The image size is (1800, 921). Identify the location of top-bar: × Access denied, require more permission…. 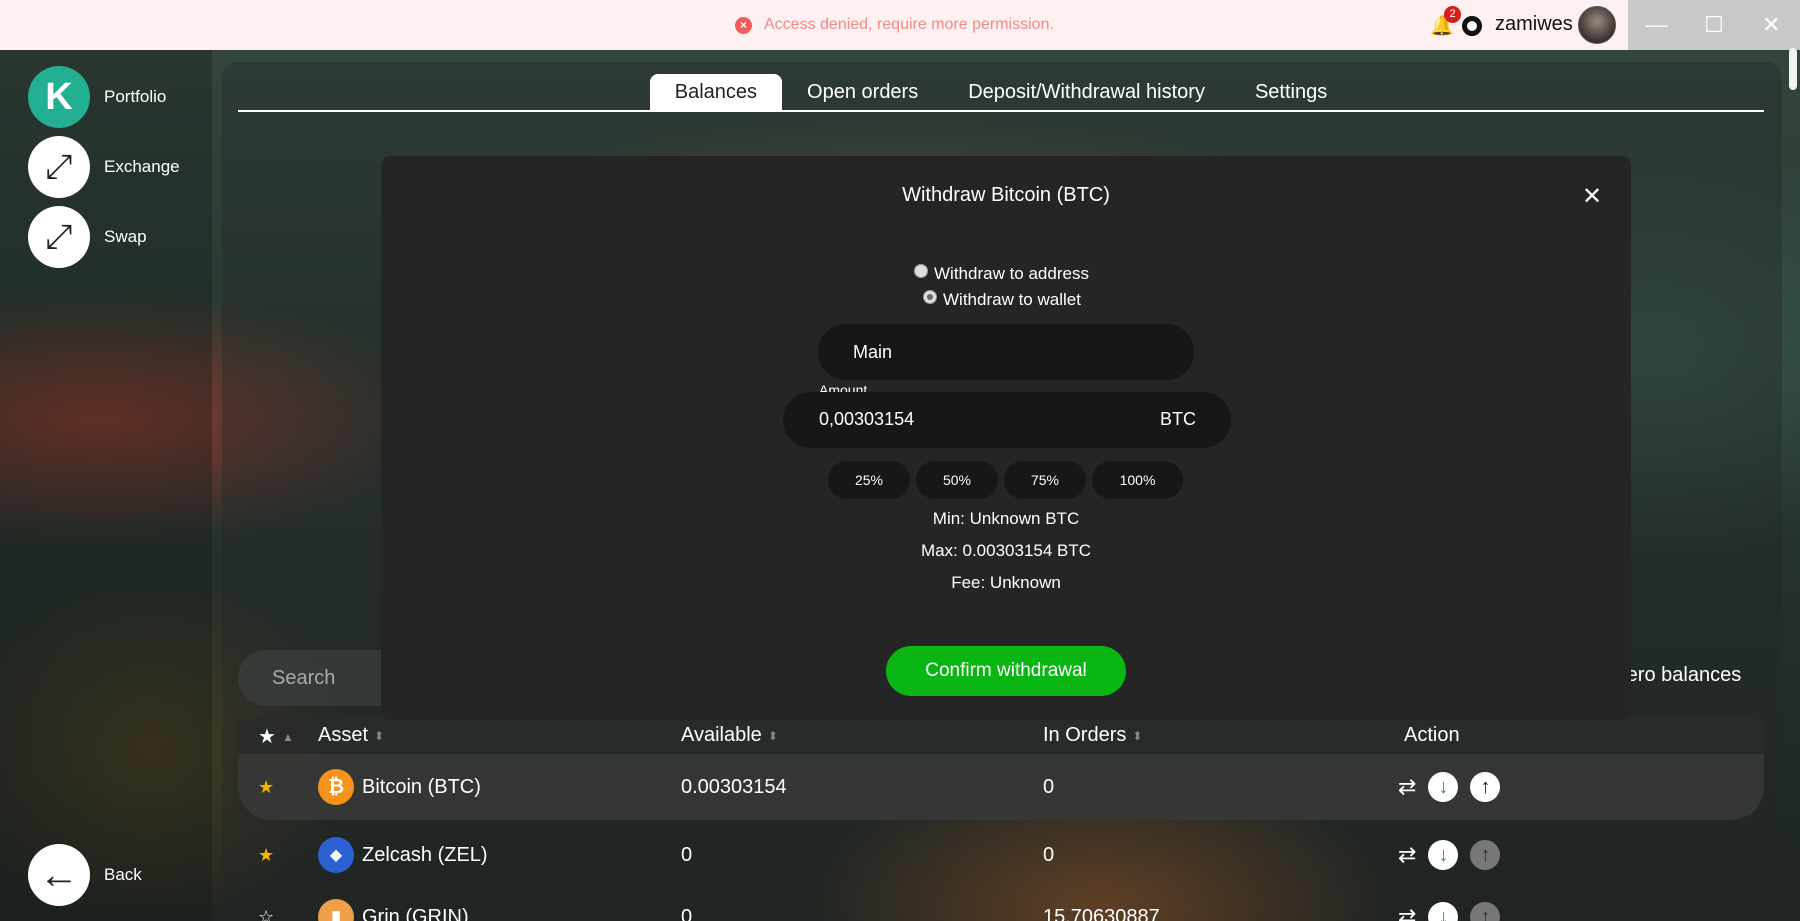
(814, 25).